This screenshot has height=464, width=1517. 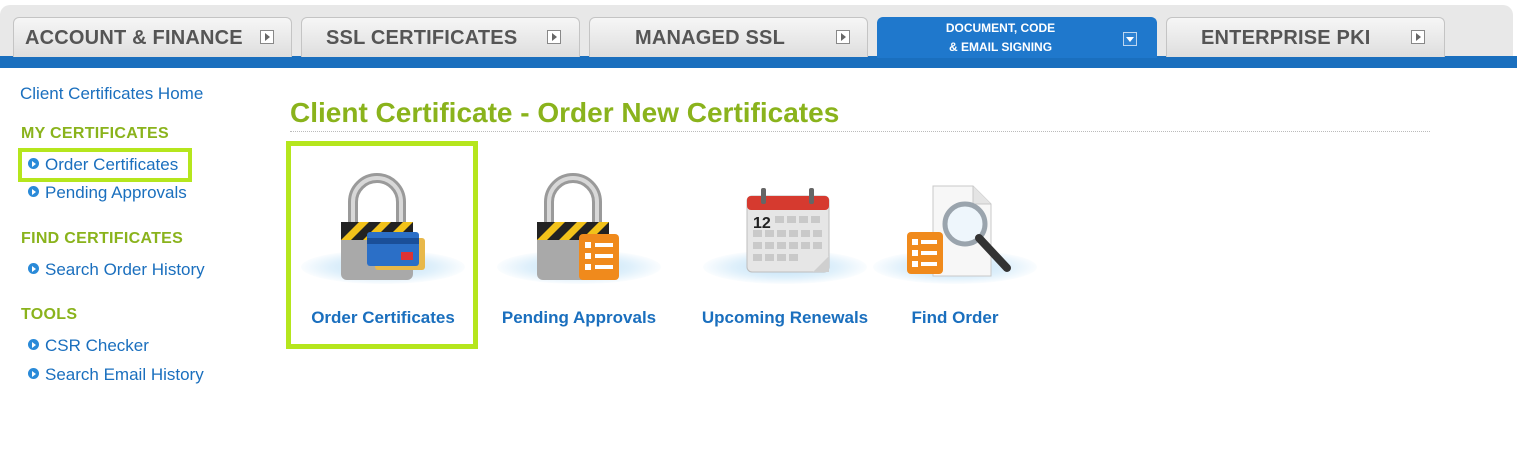 What do you see at coordinates (95, 133) in the screenshot?
I see `sidebar-heading-my-certificates: MY CERTIFICATES` at bounding box center [95, 133].